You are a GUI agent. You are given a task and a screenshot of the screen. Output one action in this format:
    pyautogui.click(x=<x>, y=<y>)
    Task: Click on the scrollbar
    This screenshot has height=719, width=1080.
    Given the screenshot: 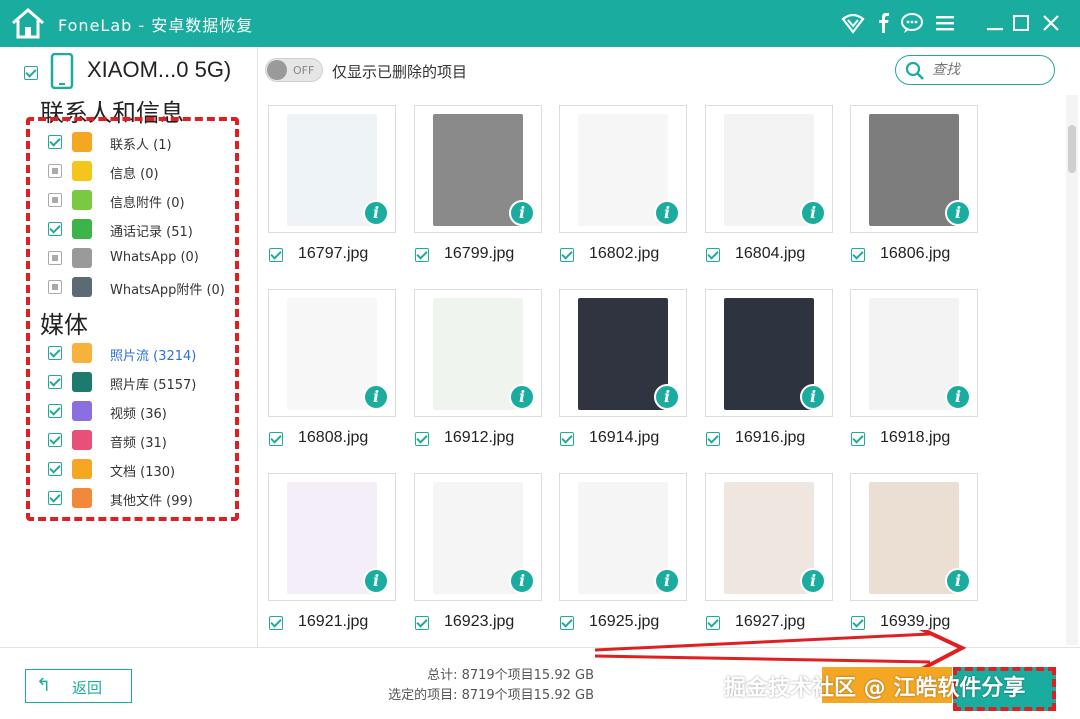 What is the action you would take?
    pyautogui.click(x=1072, y=370)
    